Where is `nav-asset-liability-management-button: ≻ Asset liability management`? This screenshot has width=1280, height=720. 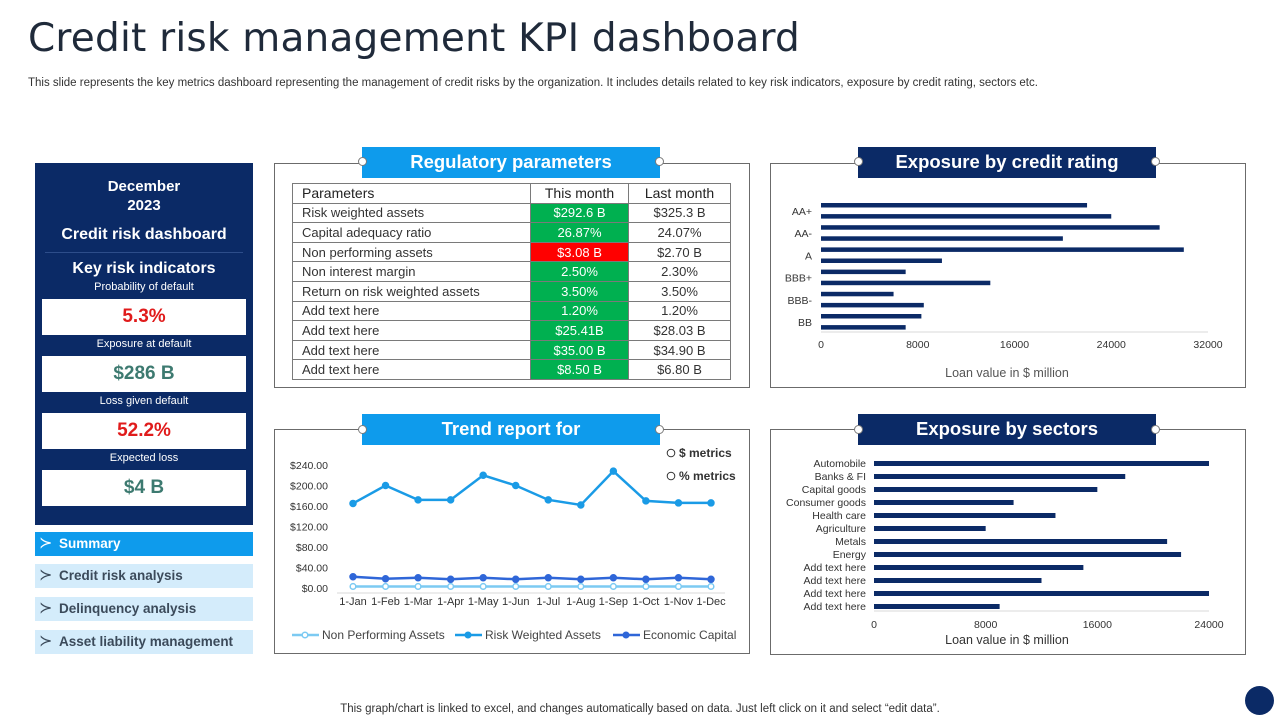
nav-asset-liability-management-button: ≻ Asset liability management is located at coordinates (144, 642).